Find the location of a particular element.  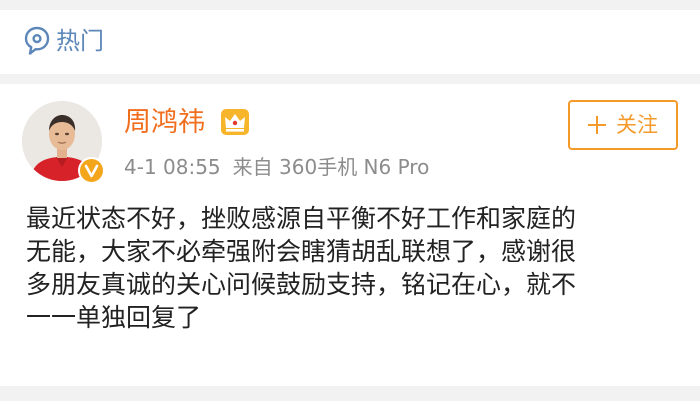

post-meta: 4-1 08:55 来自 360手机 N6 Pro is located at coordinates (276, 167).